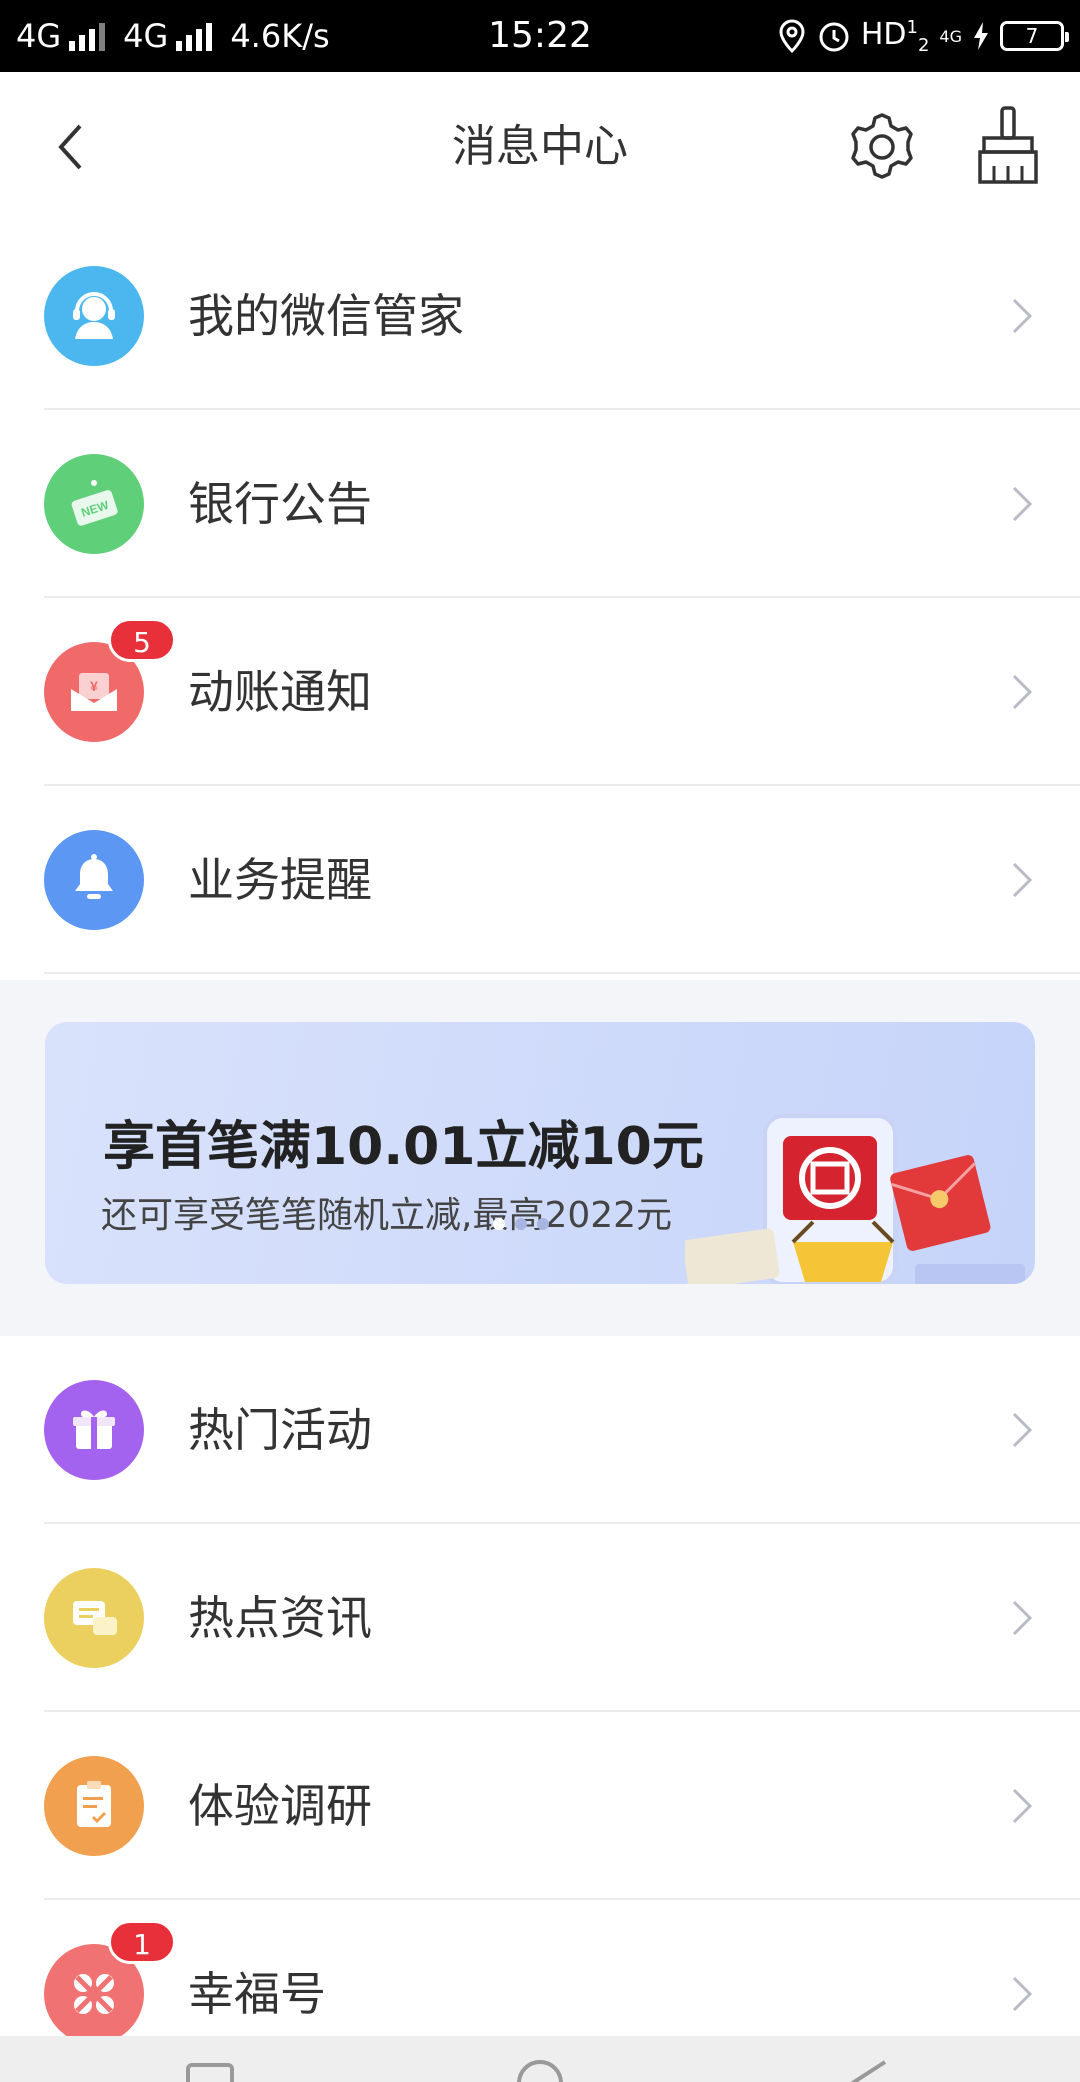  I want to click on settings-button, so click(882, 147).